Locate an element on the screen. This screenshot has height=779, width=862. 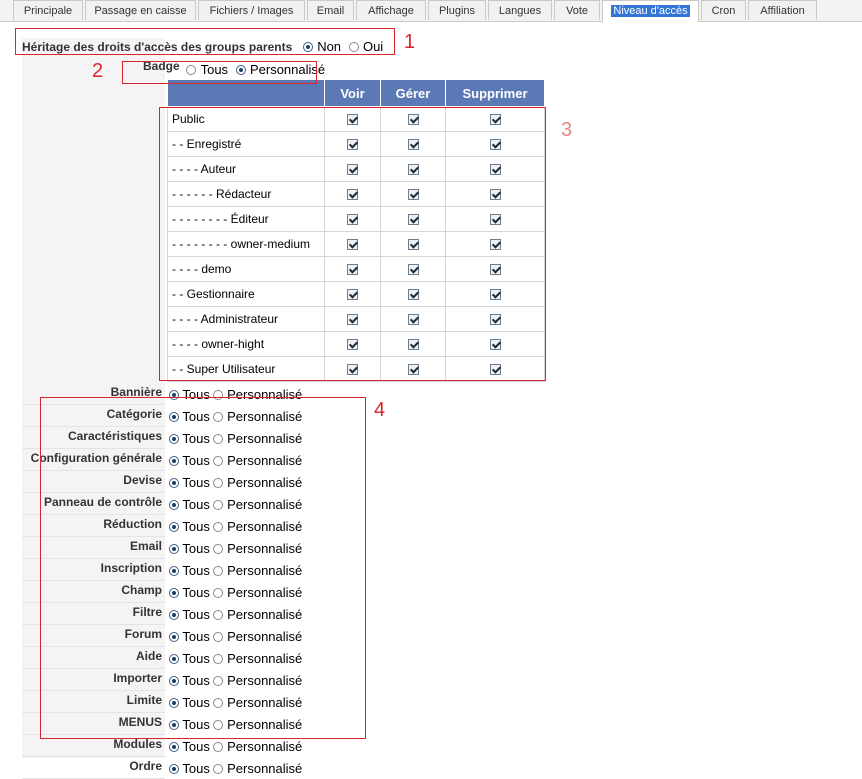
permission-label: Modules is located at coordinates (137, 744).